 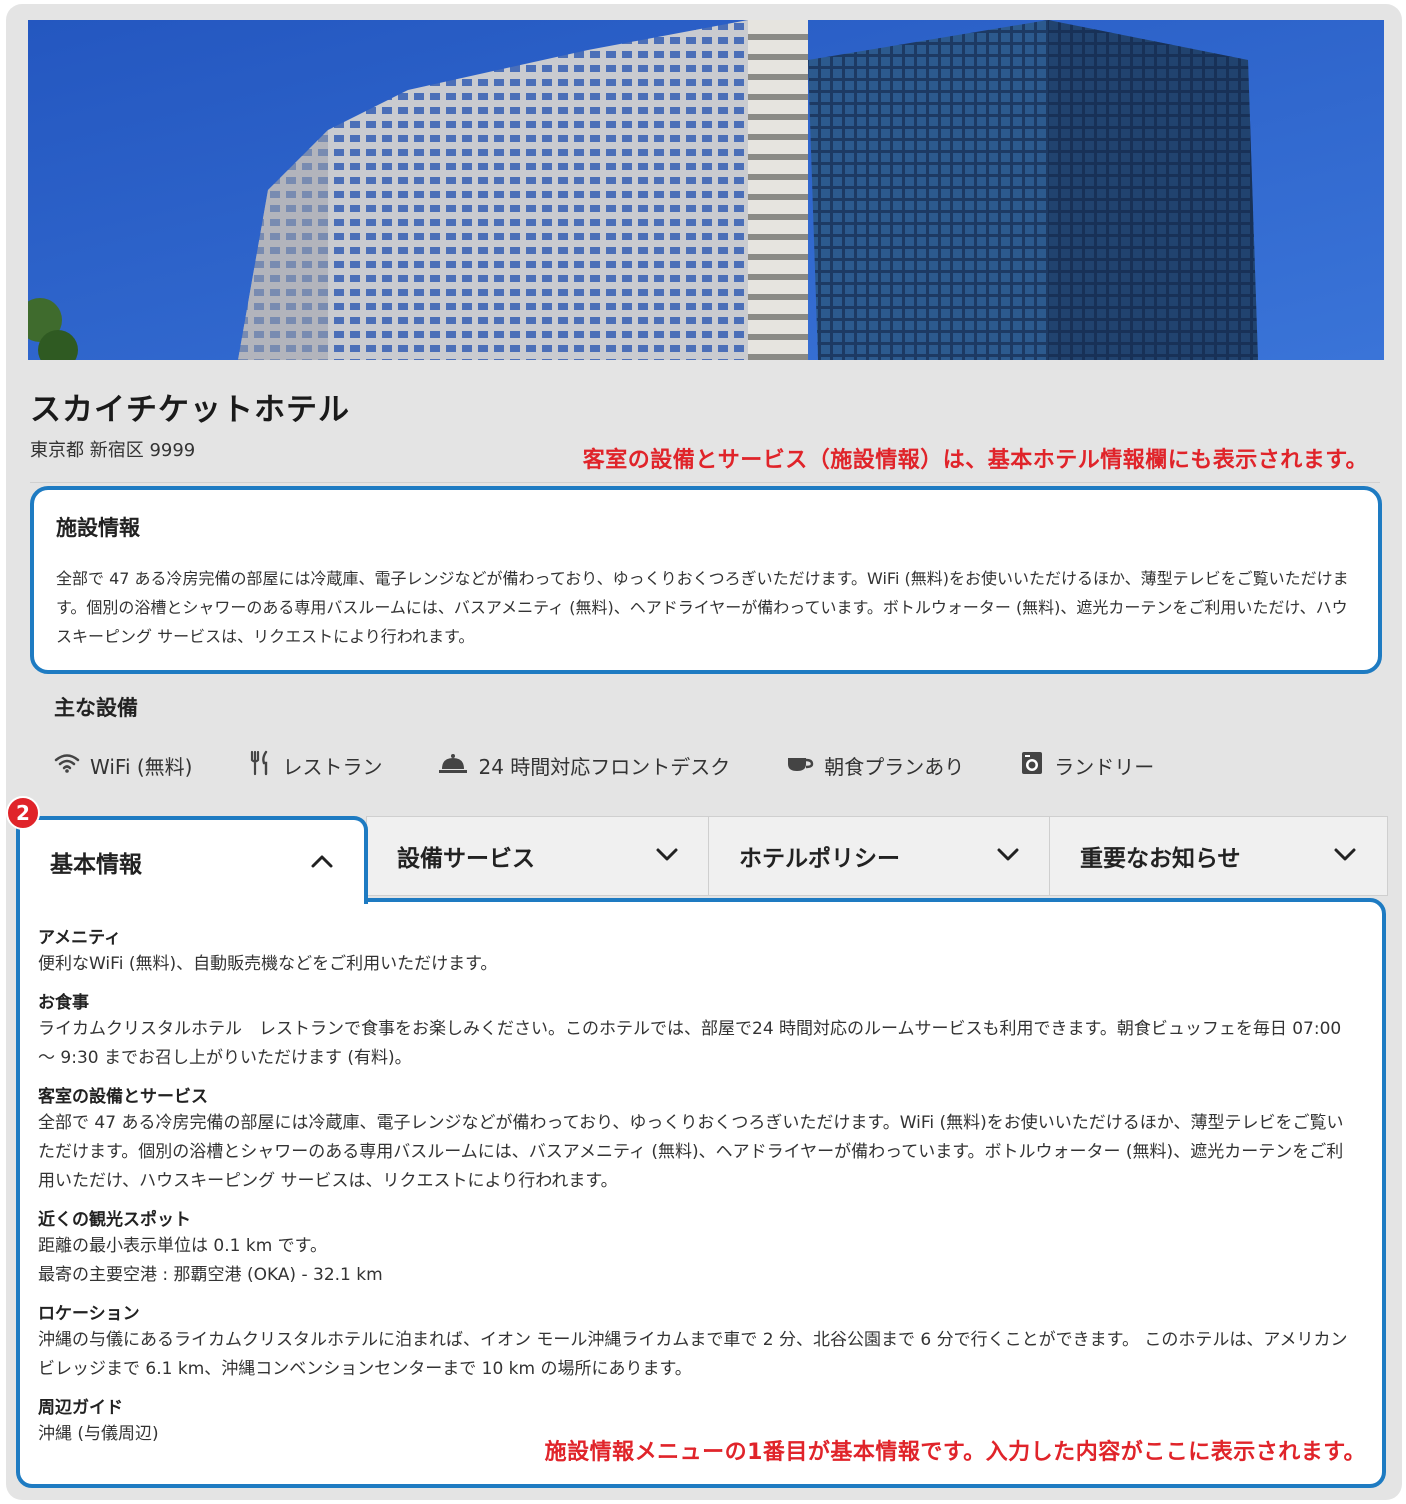 I want to click on amenity-label: ランドリー, so click(x=1104, y=766).